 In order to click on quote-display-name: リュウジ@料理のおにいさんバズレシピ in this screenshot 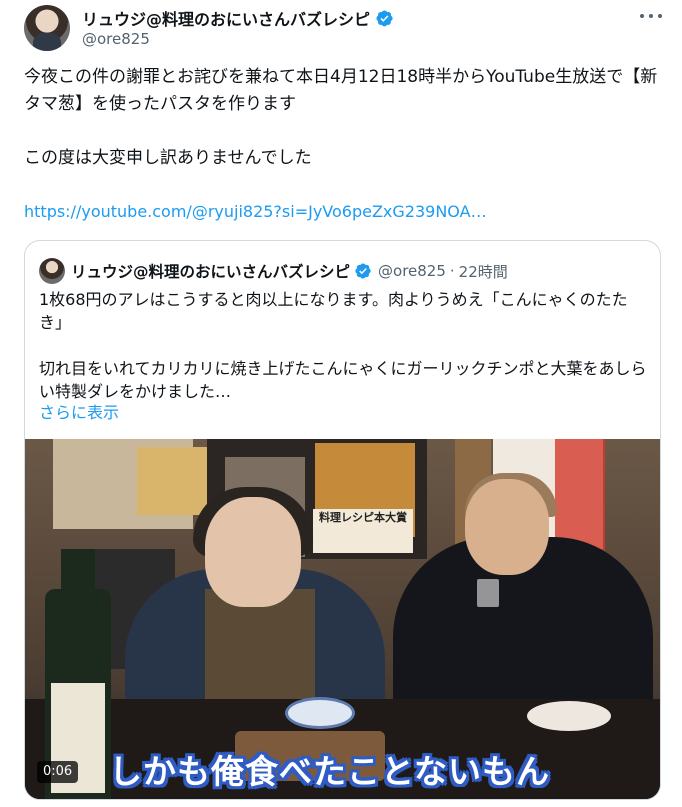, I will do `click(210, 271)`.